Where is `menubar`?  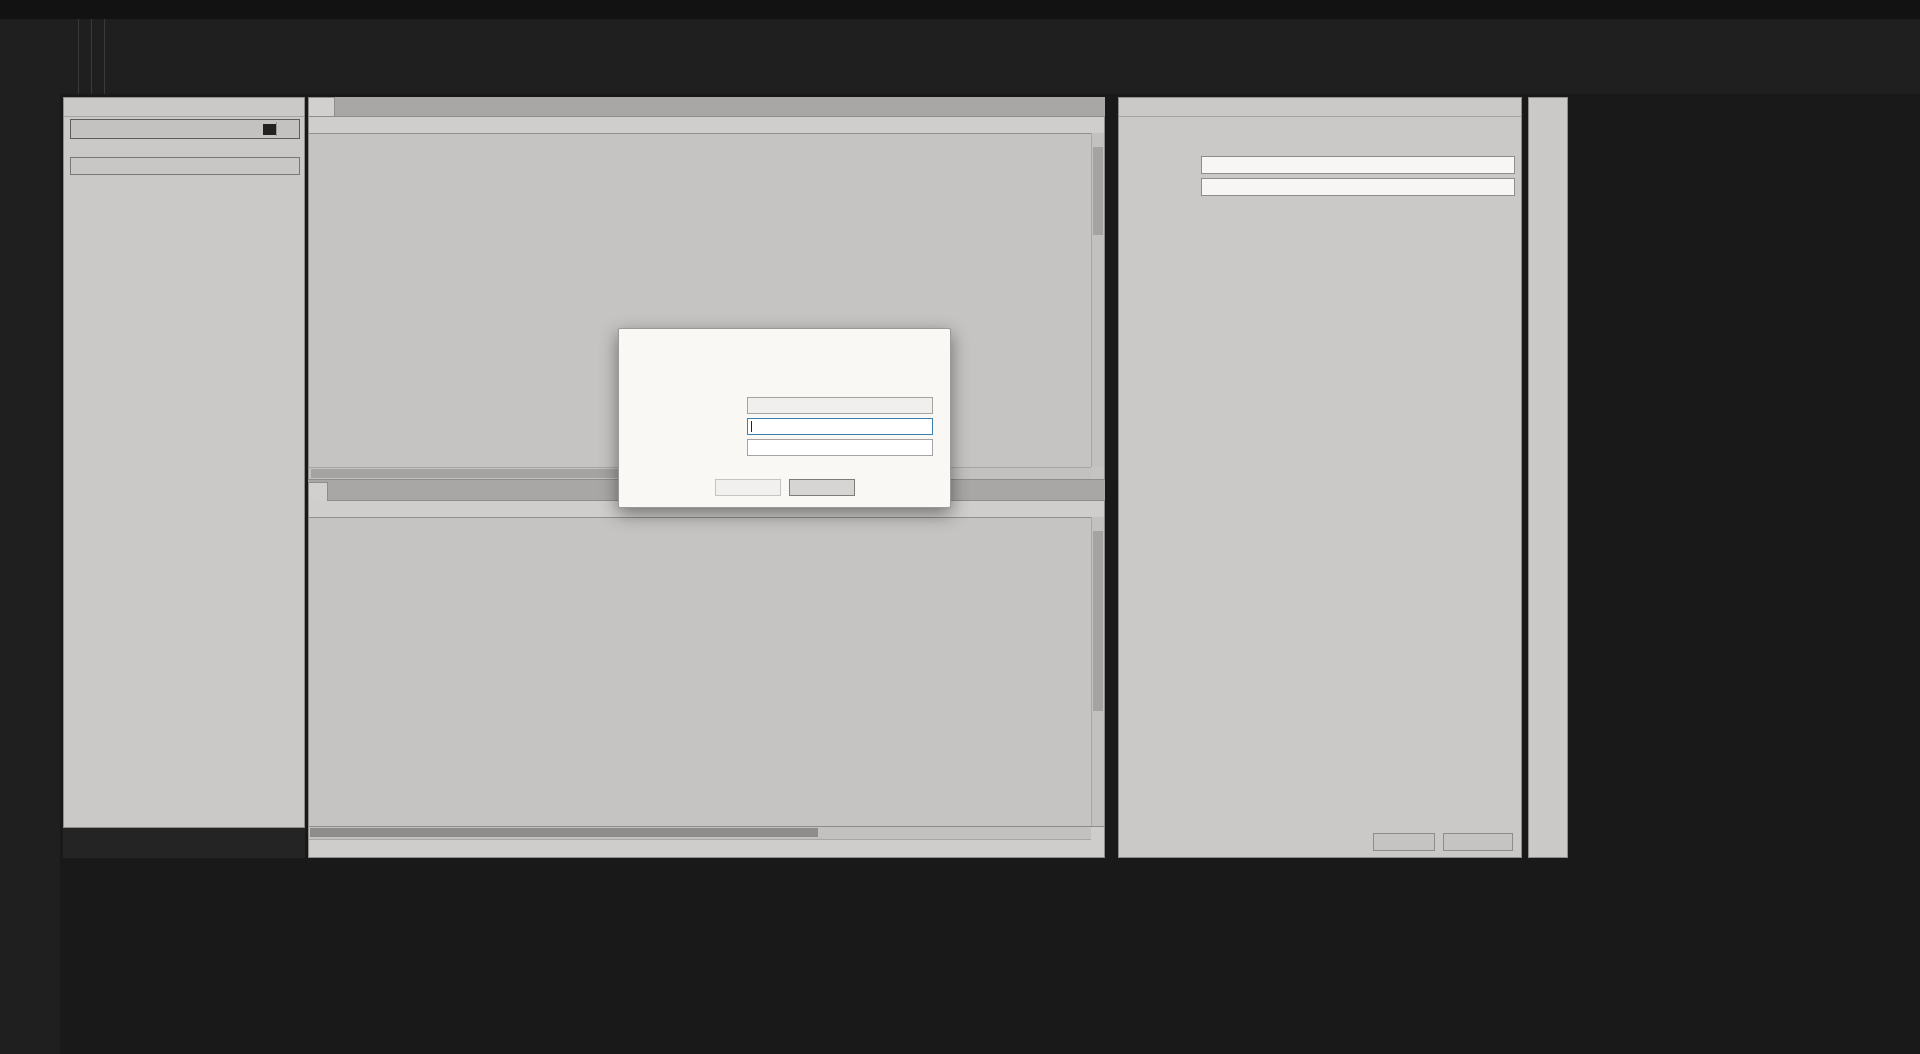
menubar is located at coordinates (960, 9).